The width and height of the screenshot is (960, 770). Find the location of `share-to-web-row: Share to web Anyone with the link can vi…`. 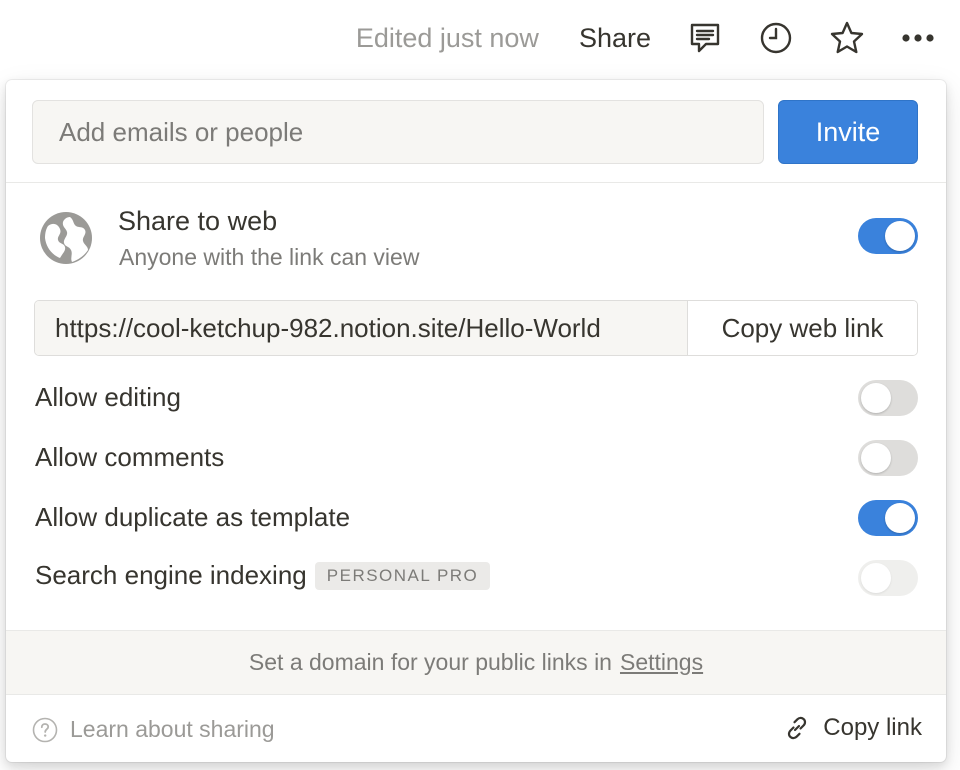

share-to-web-row: Share to web Anyone with the link can vi… is located at coordinates (476, 234).